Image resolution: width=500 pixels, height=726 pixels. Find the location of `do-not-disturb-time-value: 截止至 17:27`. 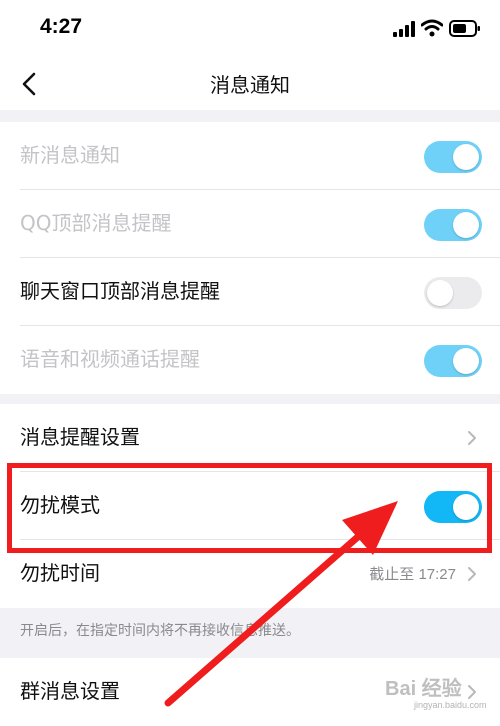

do-not-disturb-time-value: 截止至 17:27 is located at coordinates (412, 574).